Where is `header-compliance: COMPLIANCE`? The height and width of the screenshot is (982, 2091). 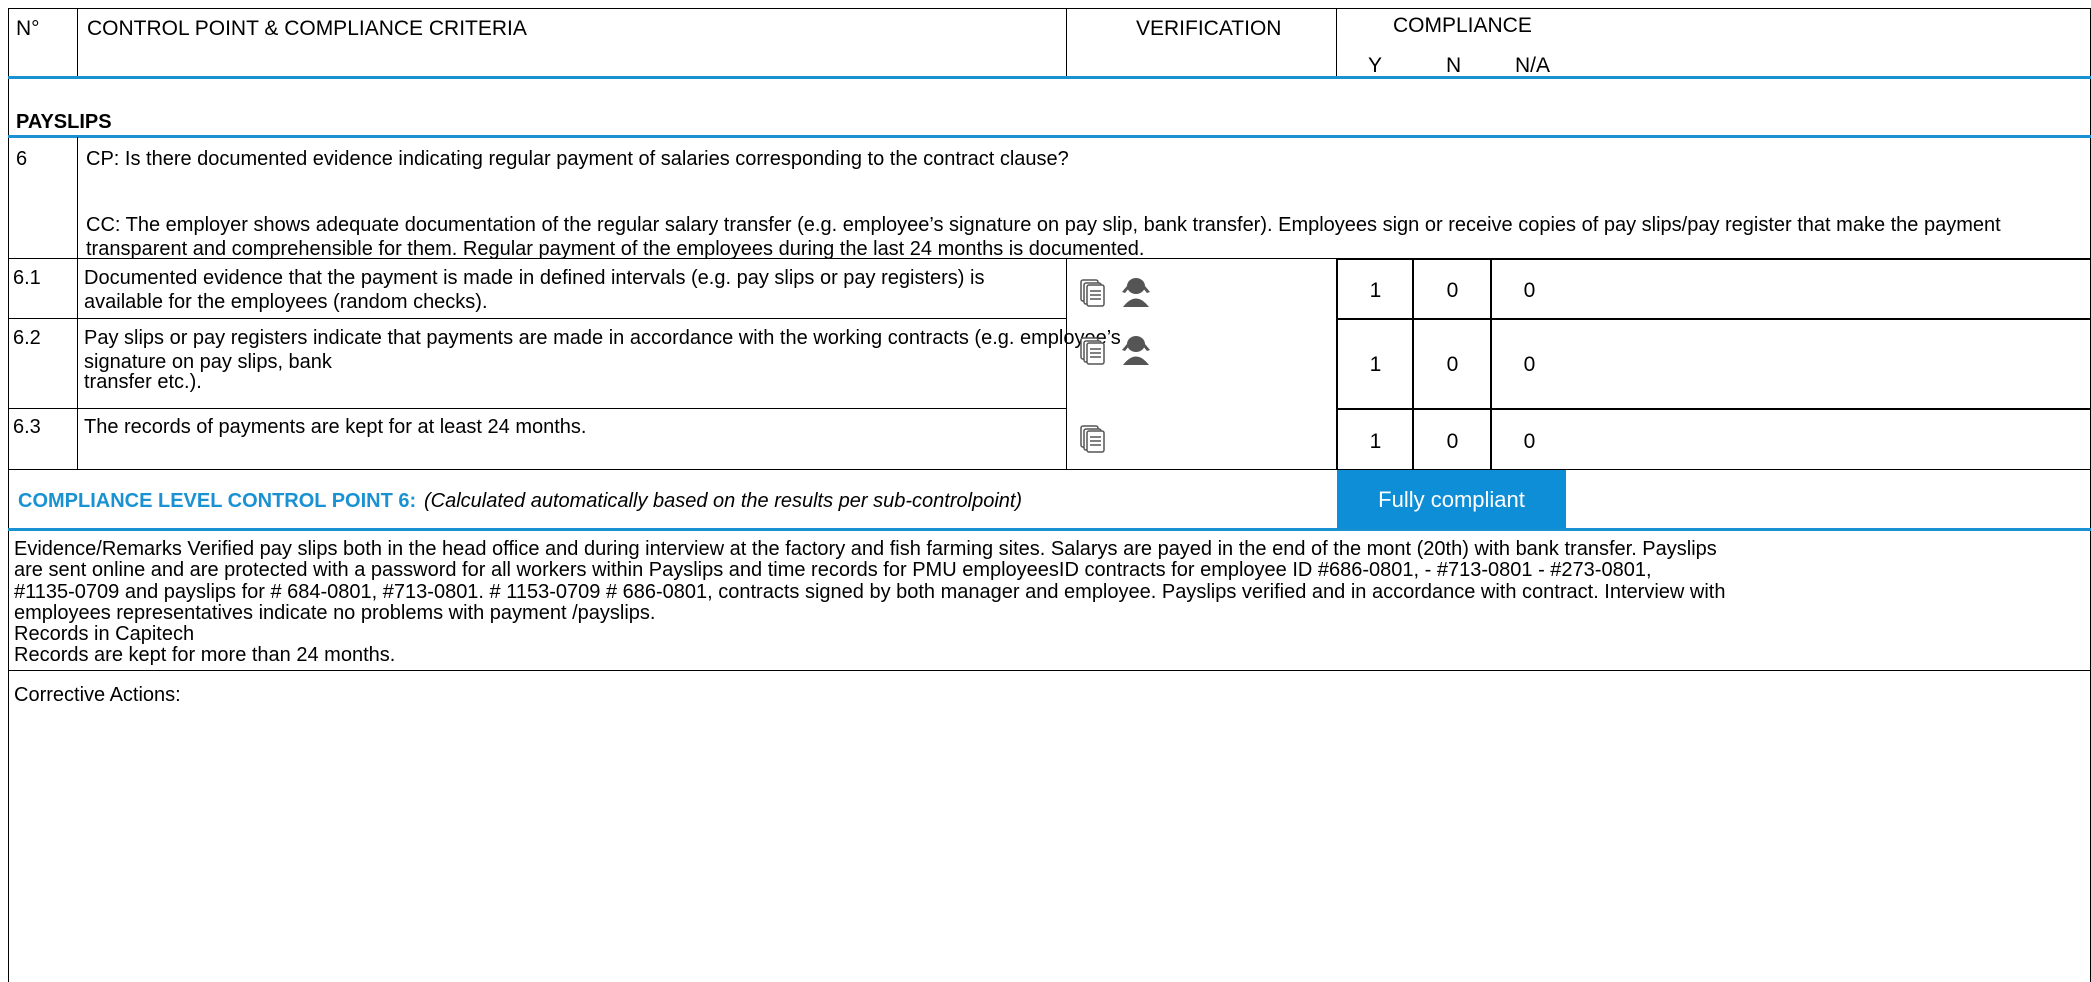 header-compliance: COMPLIANCE is located at coordinates (1462, 25).